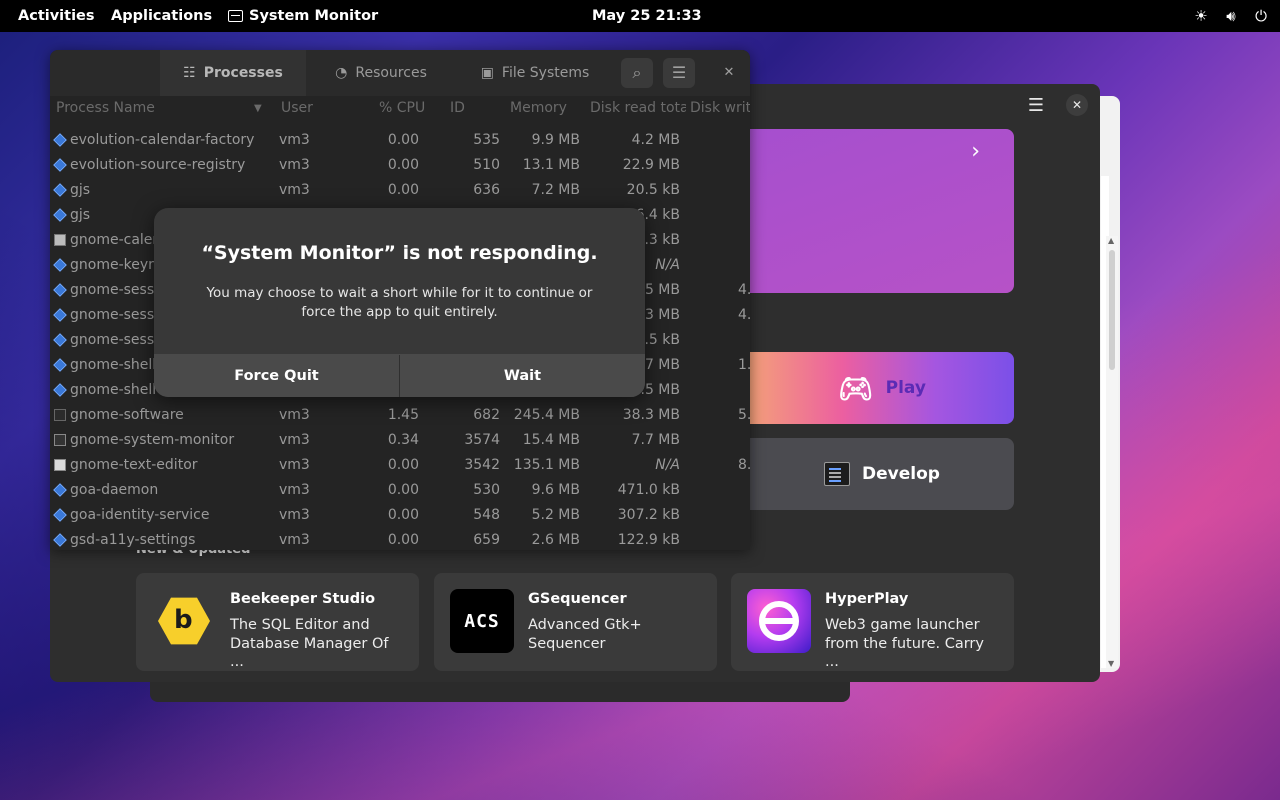 The image size is (1280, 800). Describe the element at coordinates (391, 73) in the screenshot. I see `tab-label: Resources` at that location.